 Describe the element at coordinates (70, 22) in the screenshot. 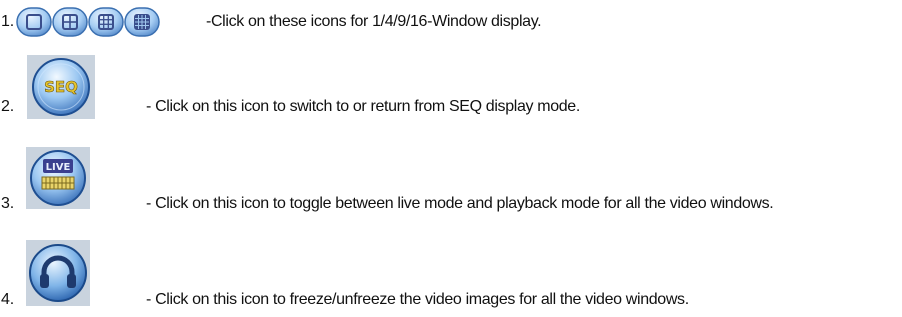

I see `quad-window-icon` at that location.